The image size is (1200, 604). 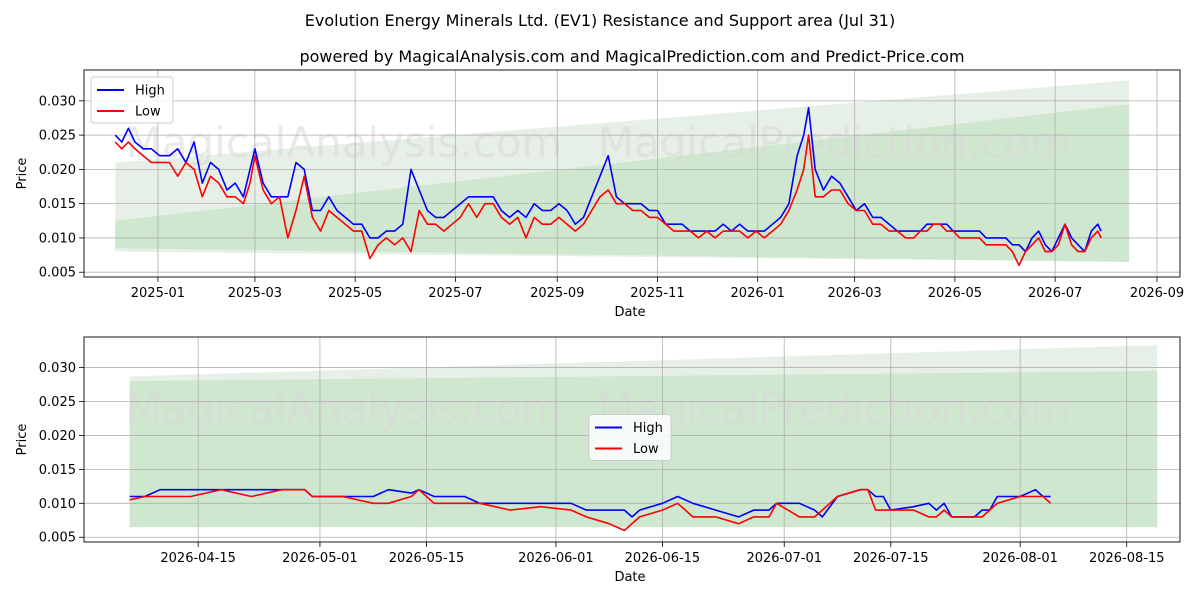 I want to click on x-tick-label: 2025-05, so click(x=355, y=293).